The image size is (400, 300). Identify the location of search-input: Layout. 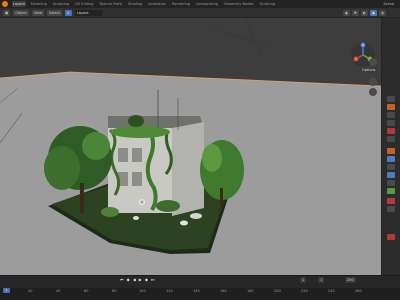
(88, 12).